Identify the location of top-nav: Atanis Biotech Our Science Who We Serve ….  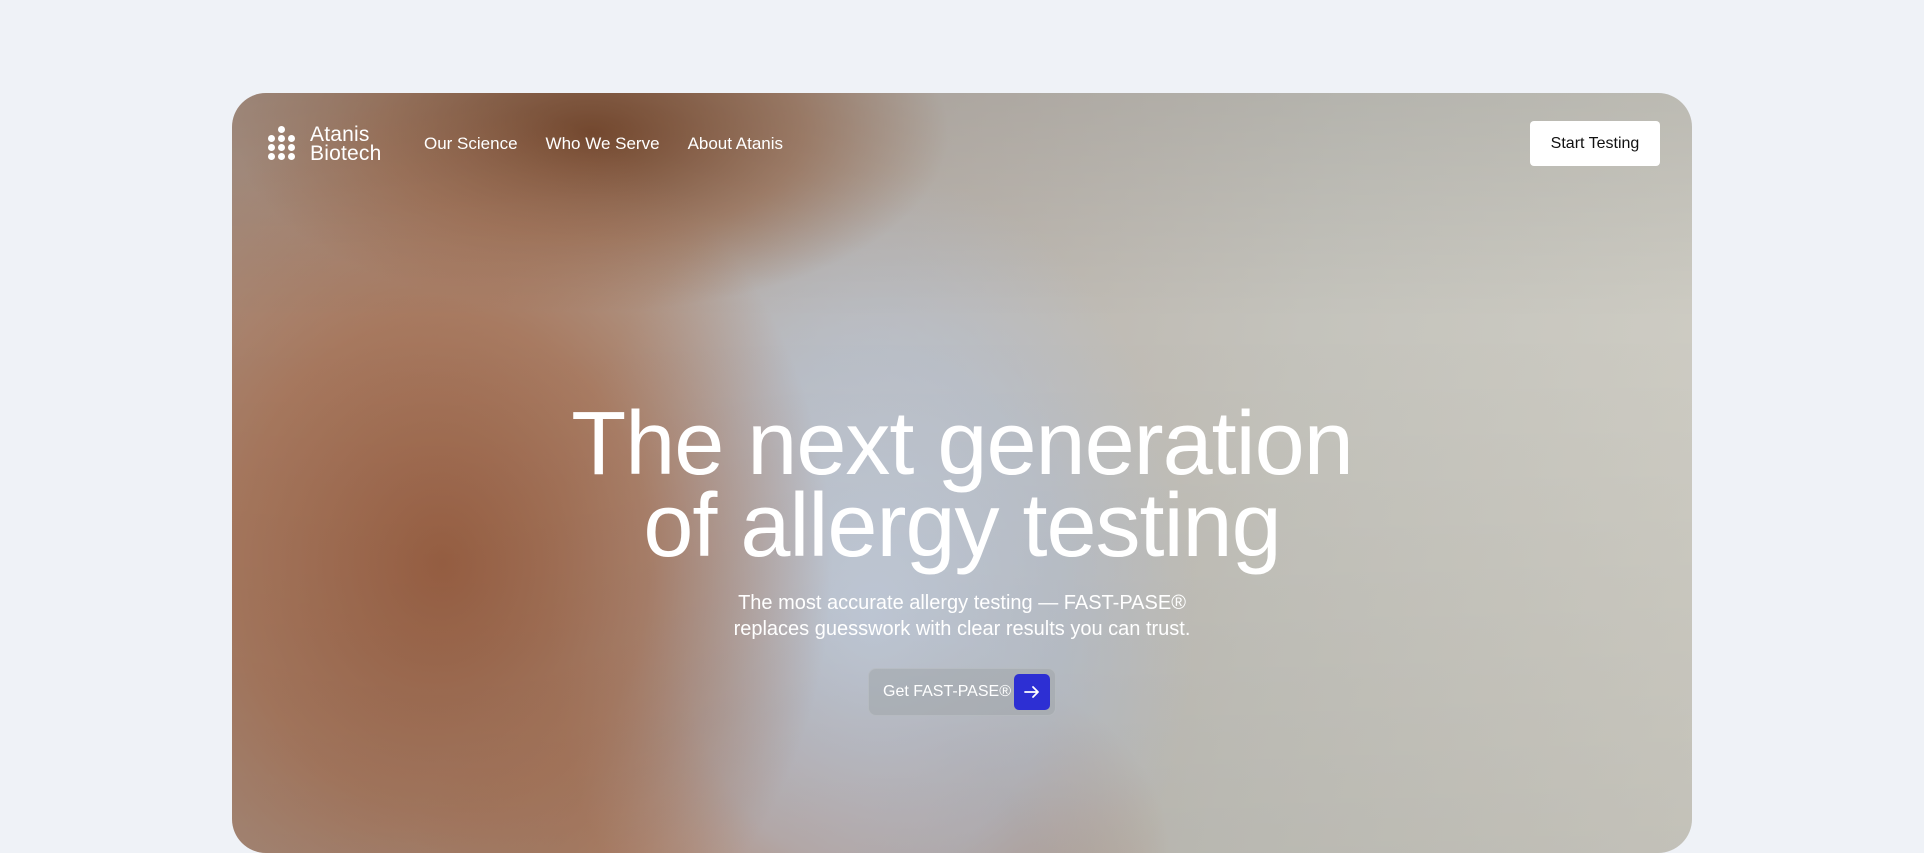
(962, 143).